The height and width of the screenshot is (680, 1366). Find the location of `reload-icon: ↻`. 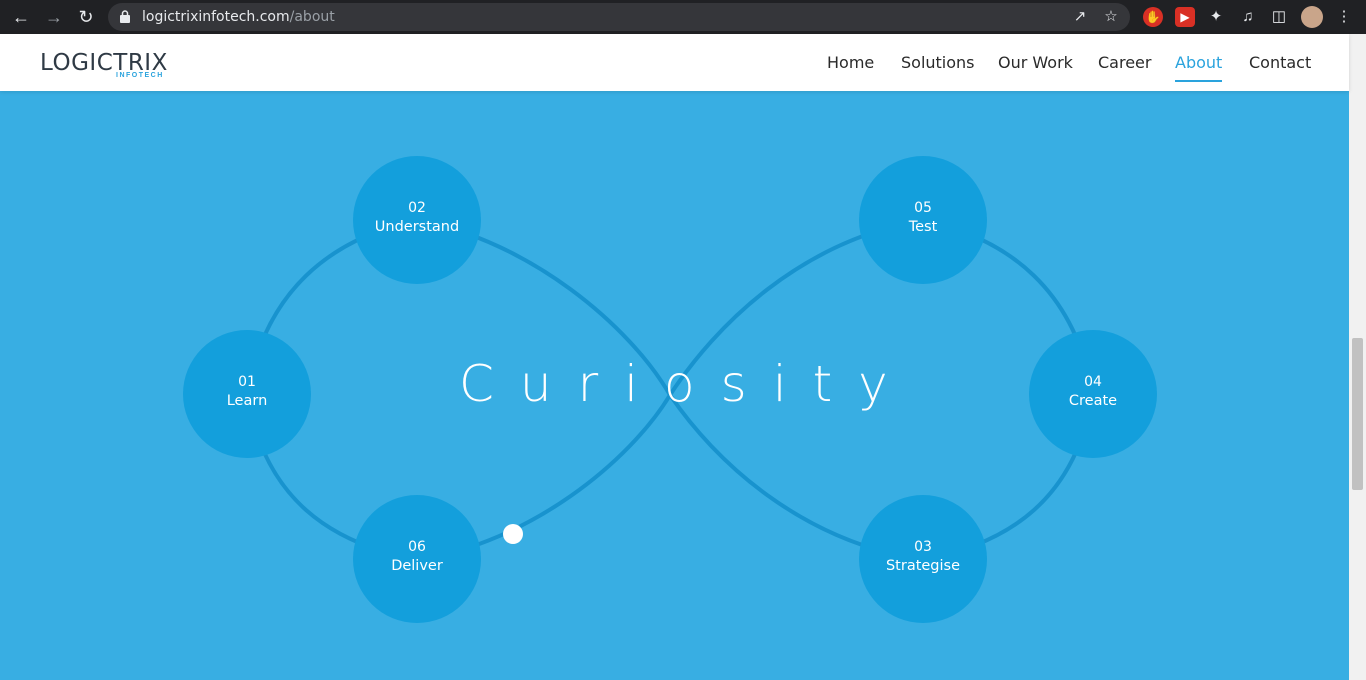

reload-icon: ↻ is located at coordinates (86, 17).